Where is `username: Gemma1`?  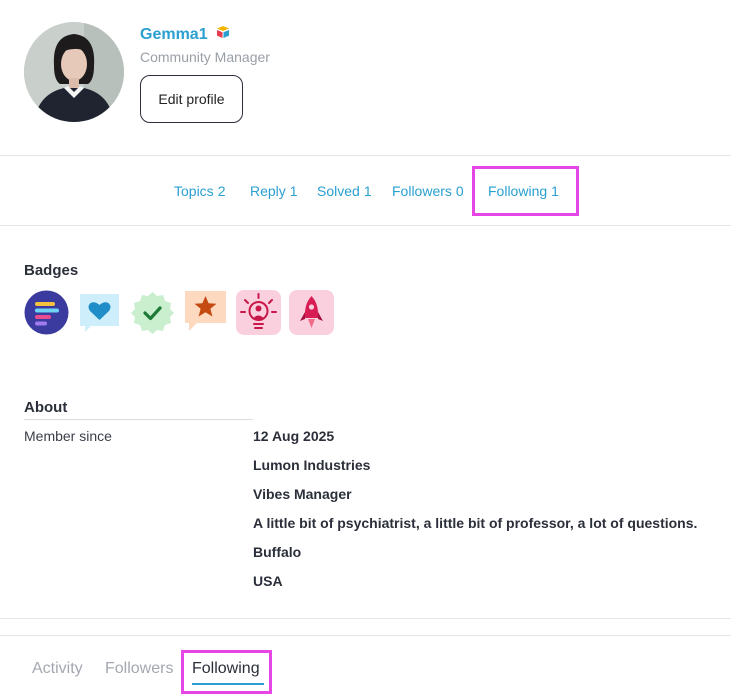 username: Gemma1 is located at coordinates (174, 35).